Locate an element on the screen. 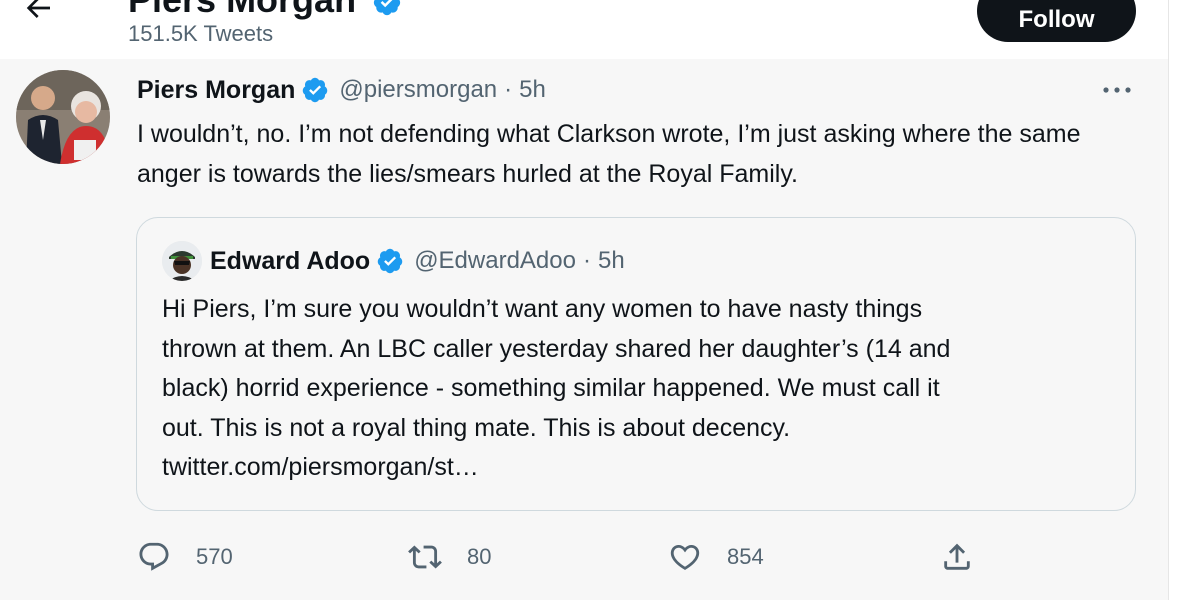 The image size is (1199, 600). share-icon is located at coordinates (957, 556).